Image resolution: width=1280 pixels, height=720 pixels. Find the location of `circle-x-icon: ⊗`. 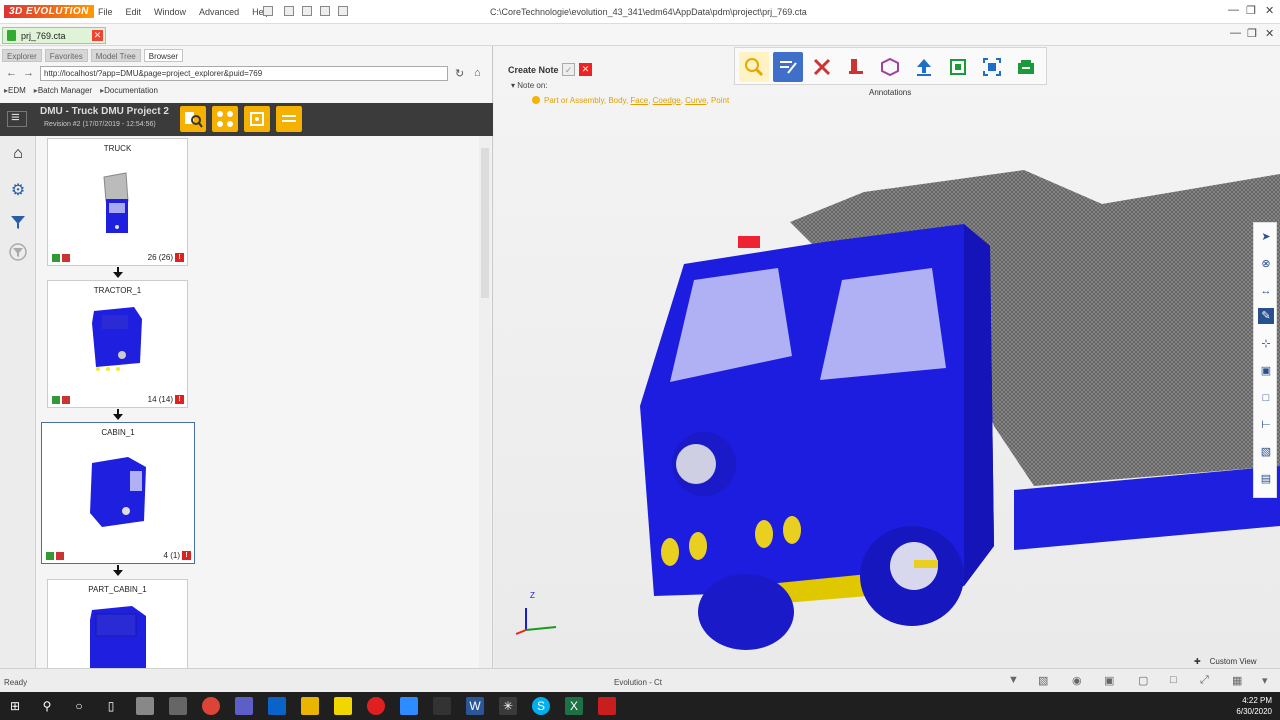

circle-x-icon: ⊗ is located at coordinates (1266, 264).